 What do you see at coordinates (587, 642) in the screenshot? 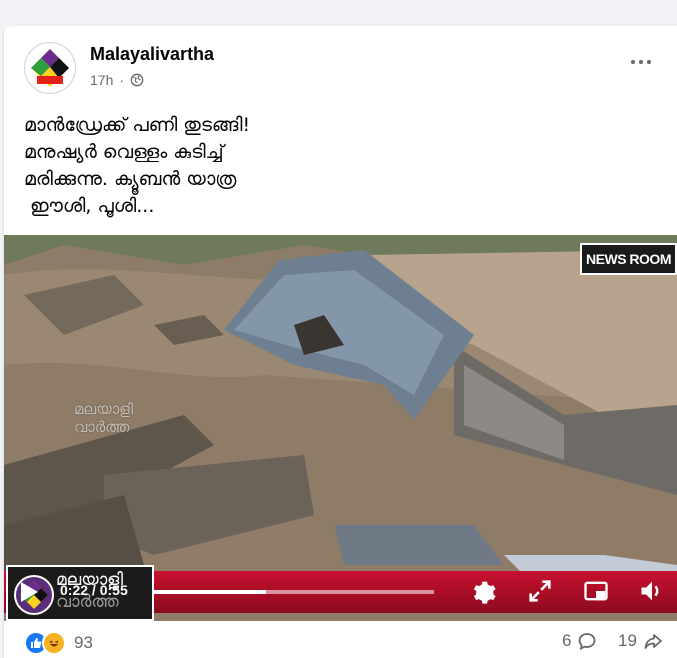
I see `comment-icon` at bounding box center [587, 642].